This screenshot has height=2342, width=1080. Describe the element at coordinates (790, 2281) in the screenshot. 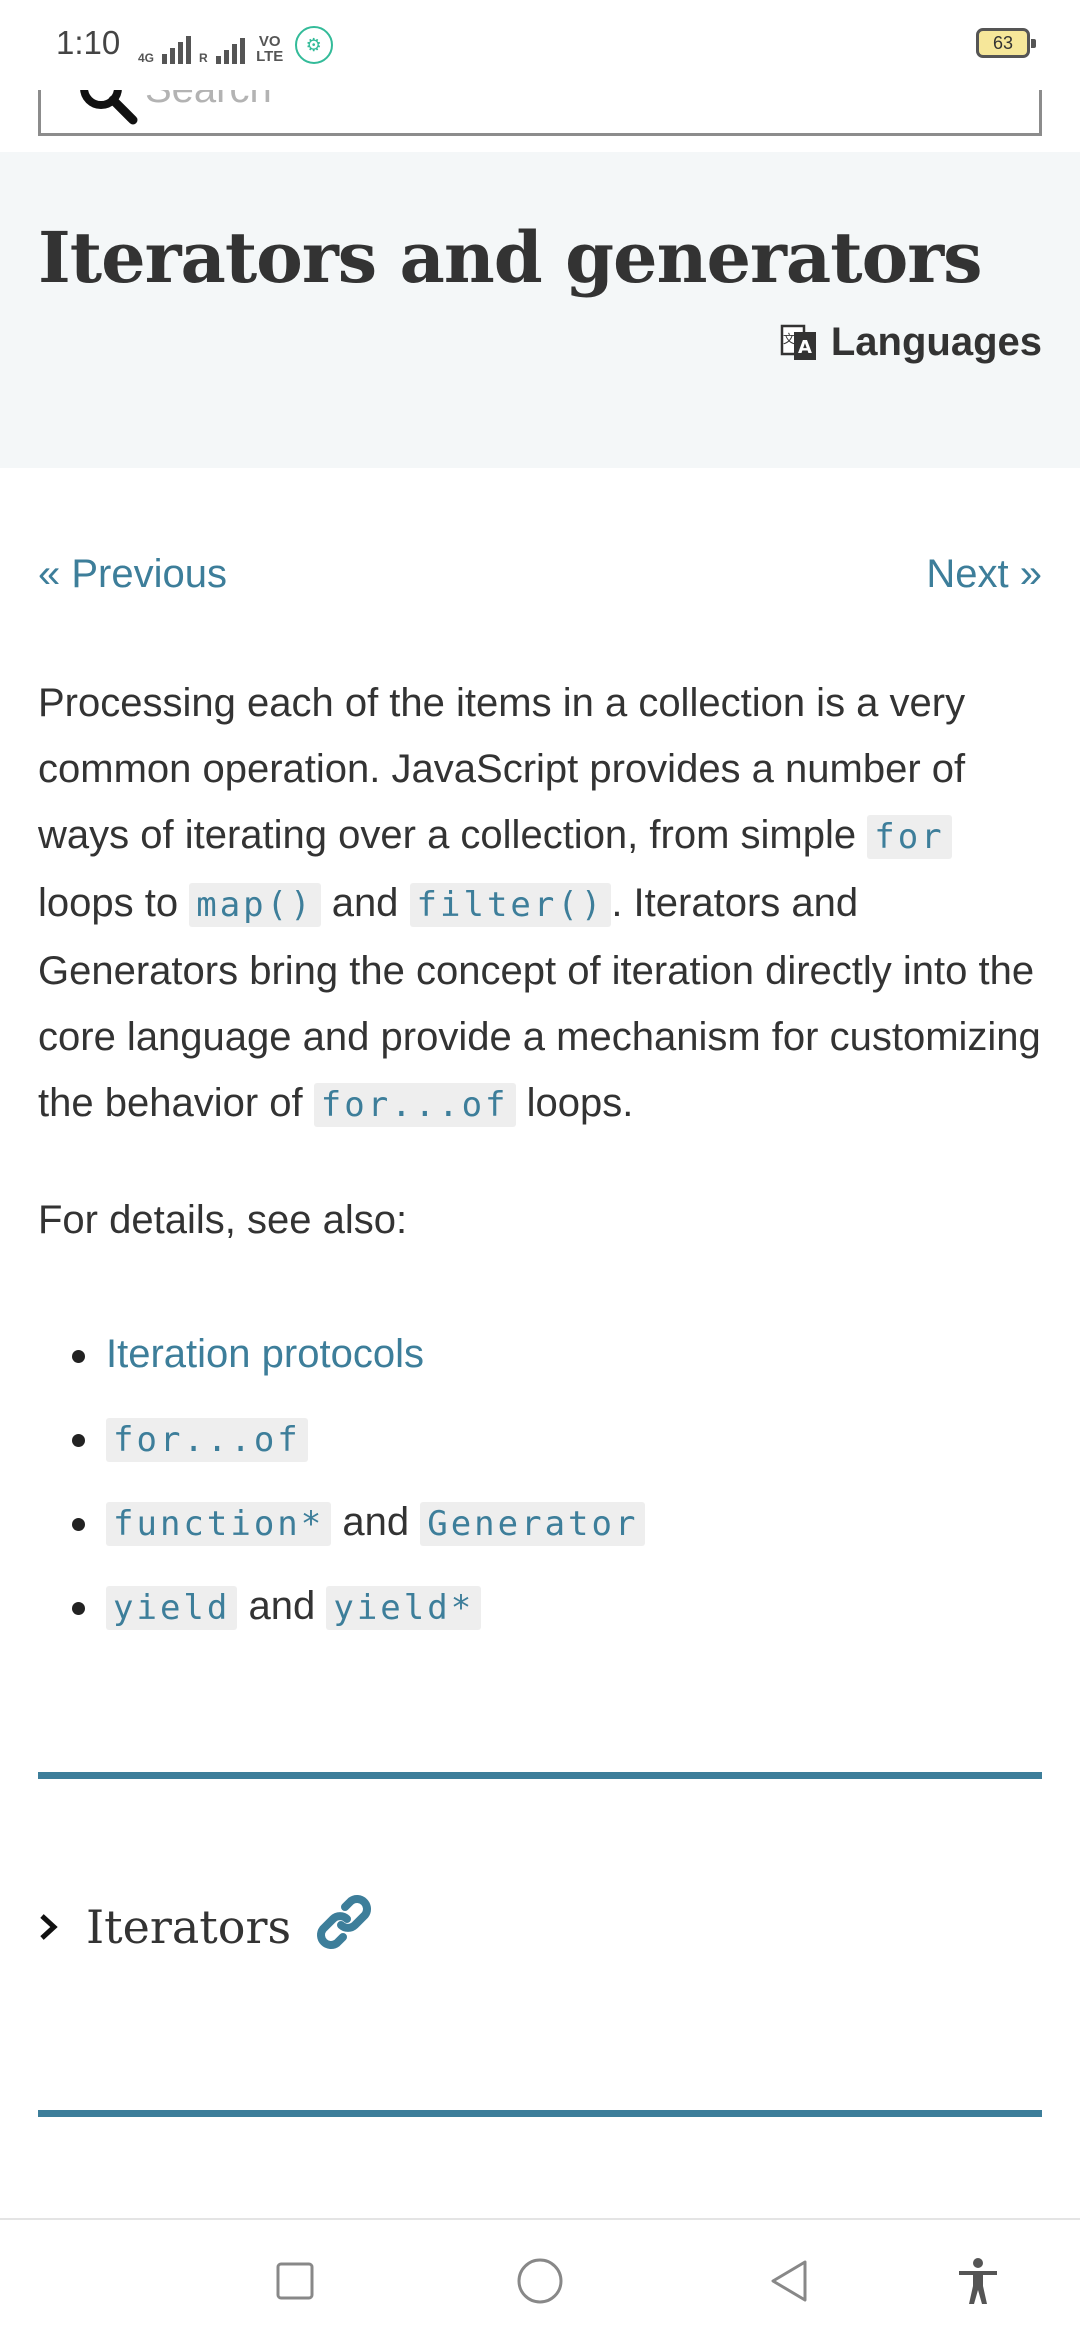

I see `back-icon` at that location.